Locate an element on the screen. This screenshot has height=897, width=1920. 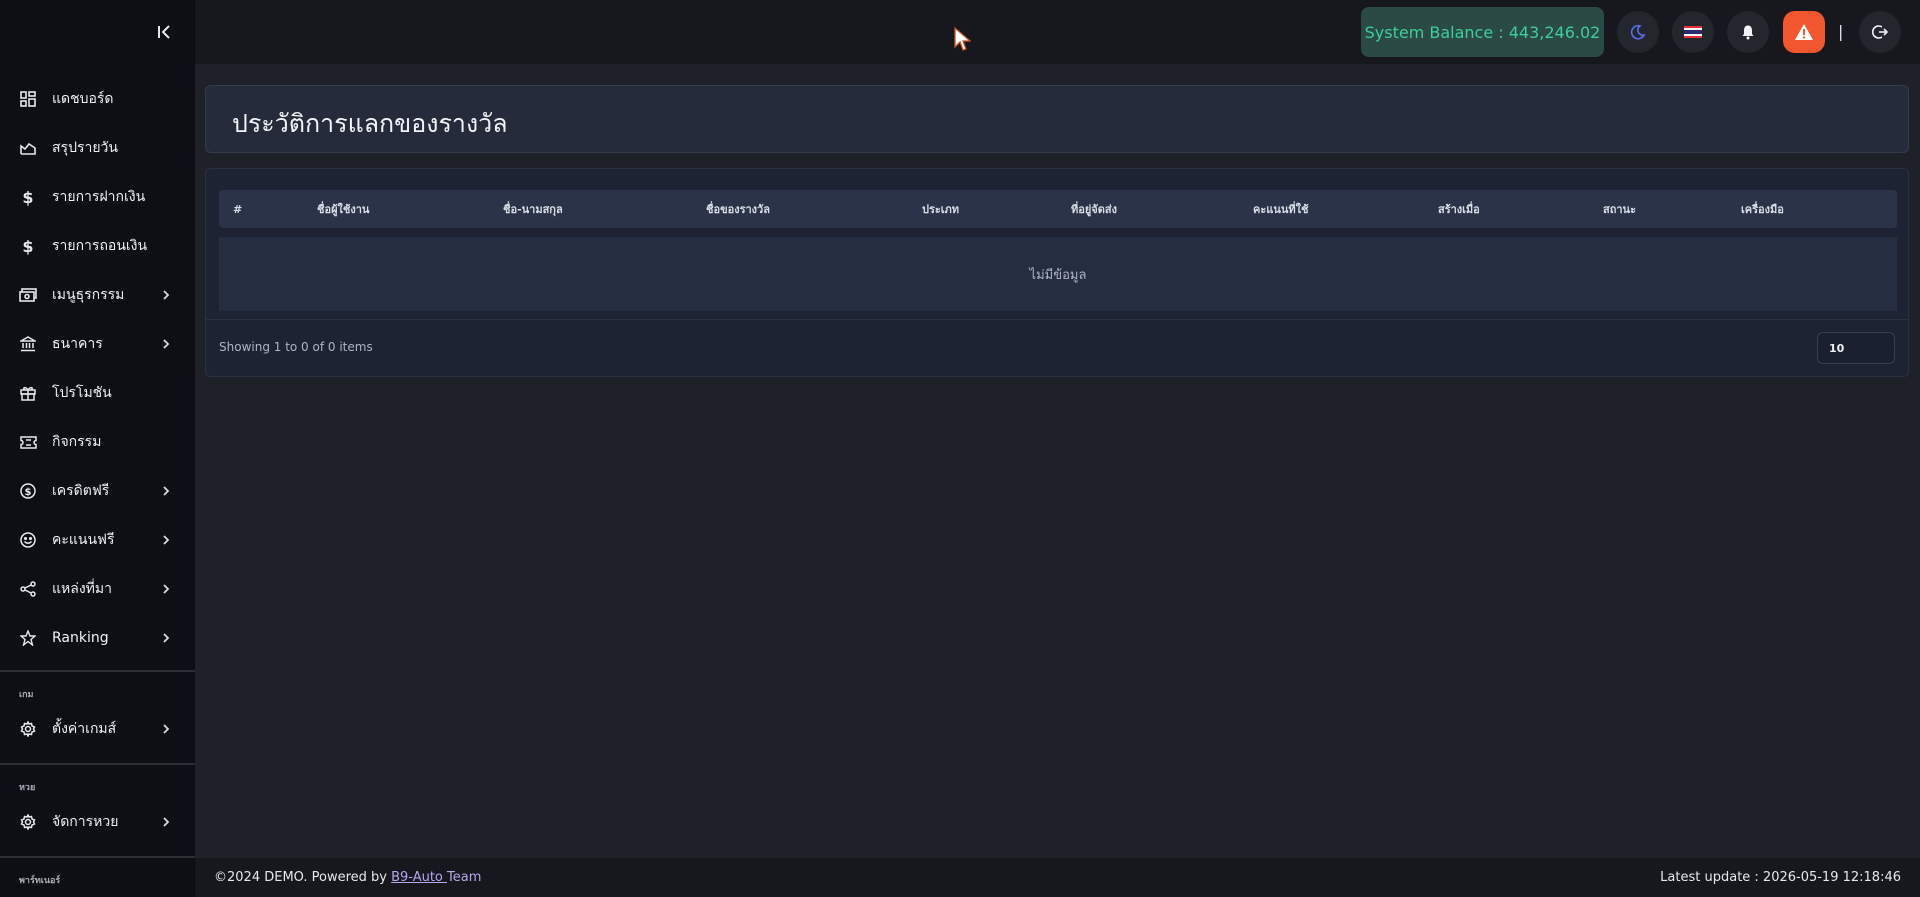
sidebar-item-bank: ธนาคาร is located at coordinates (97, 344).